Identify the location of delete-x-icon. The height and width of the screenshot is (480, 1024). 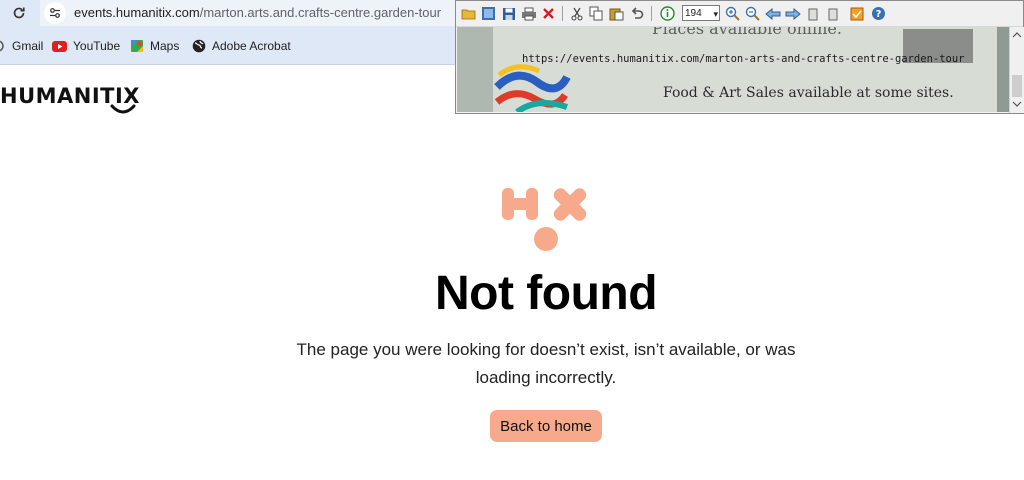
(548, 13).